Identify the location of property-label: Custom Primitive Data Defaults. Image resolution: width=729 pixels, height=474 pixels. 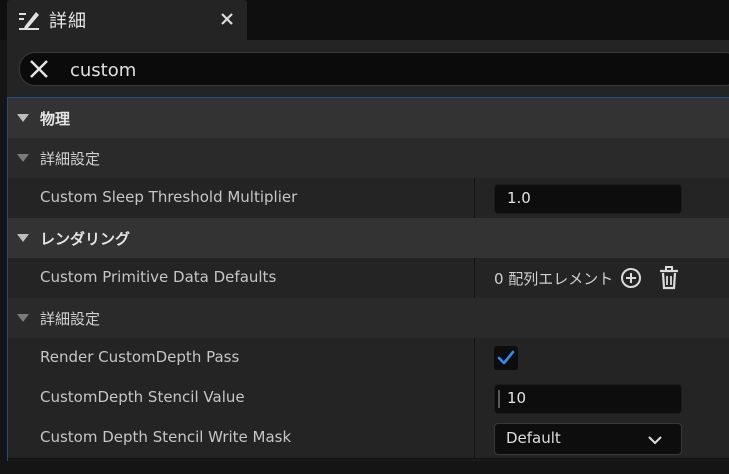
(158, 277).